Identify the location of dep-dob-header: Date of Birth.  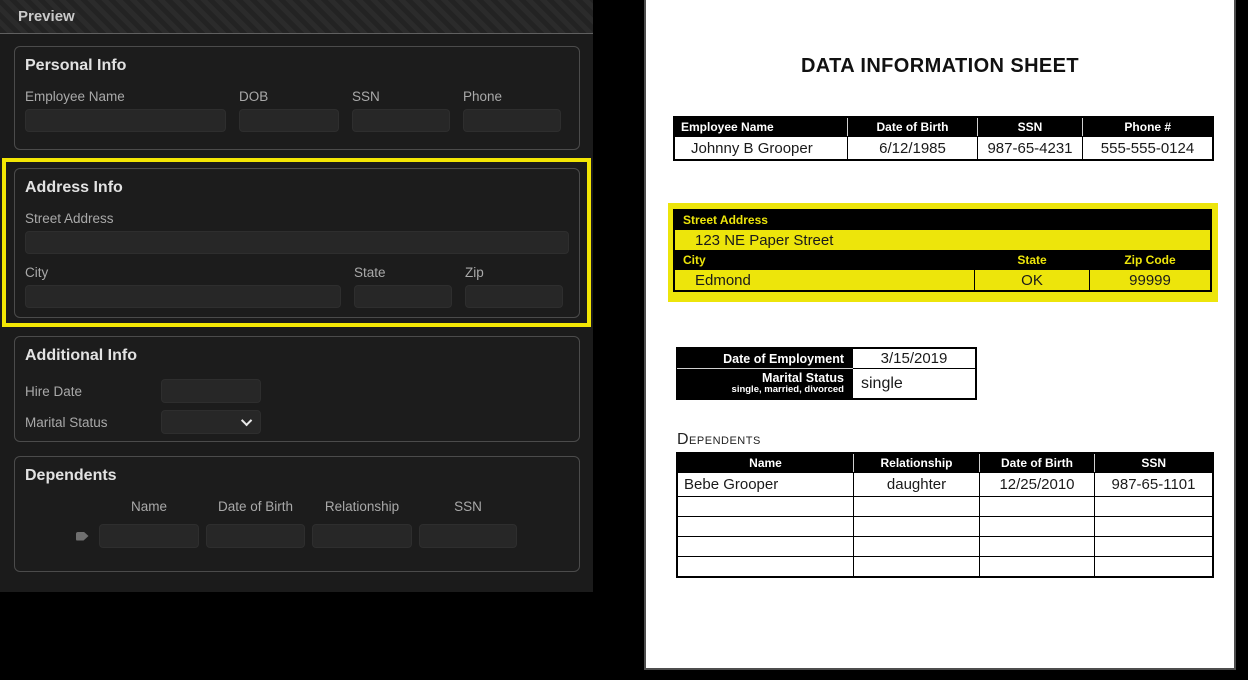
(1037, 463).